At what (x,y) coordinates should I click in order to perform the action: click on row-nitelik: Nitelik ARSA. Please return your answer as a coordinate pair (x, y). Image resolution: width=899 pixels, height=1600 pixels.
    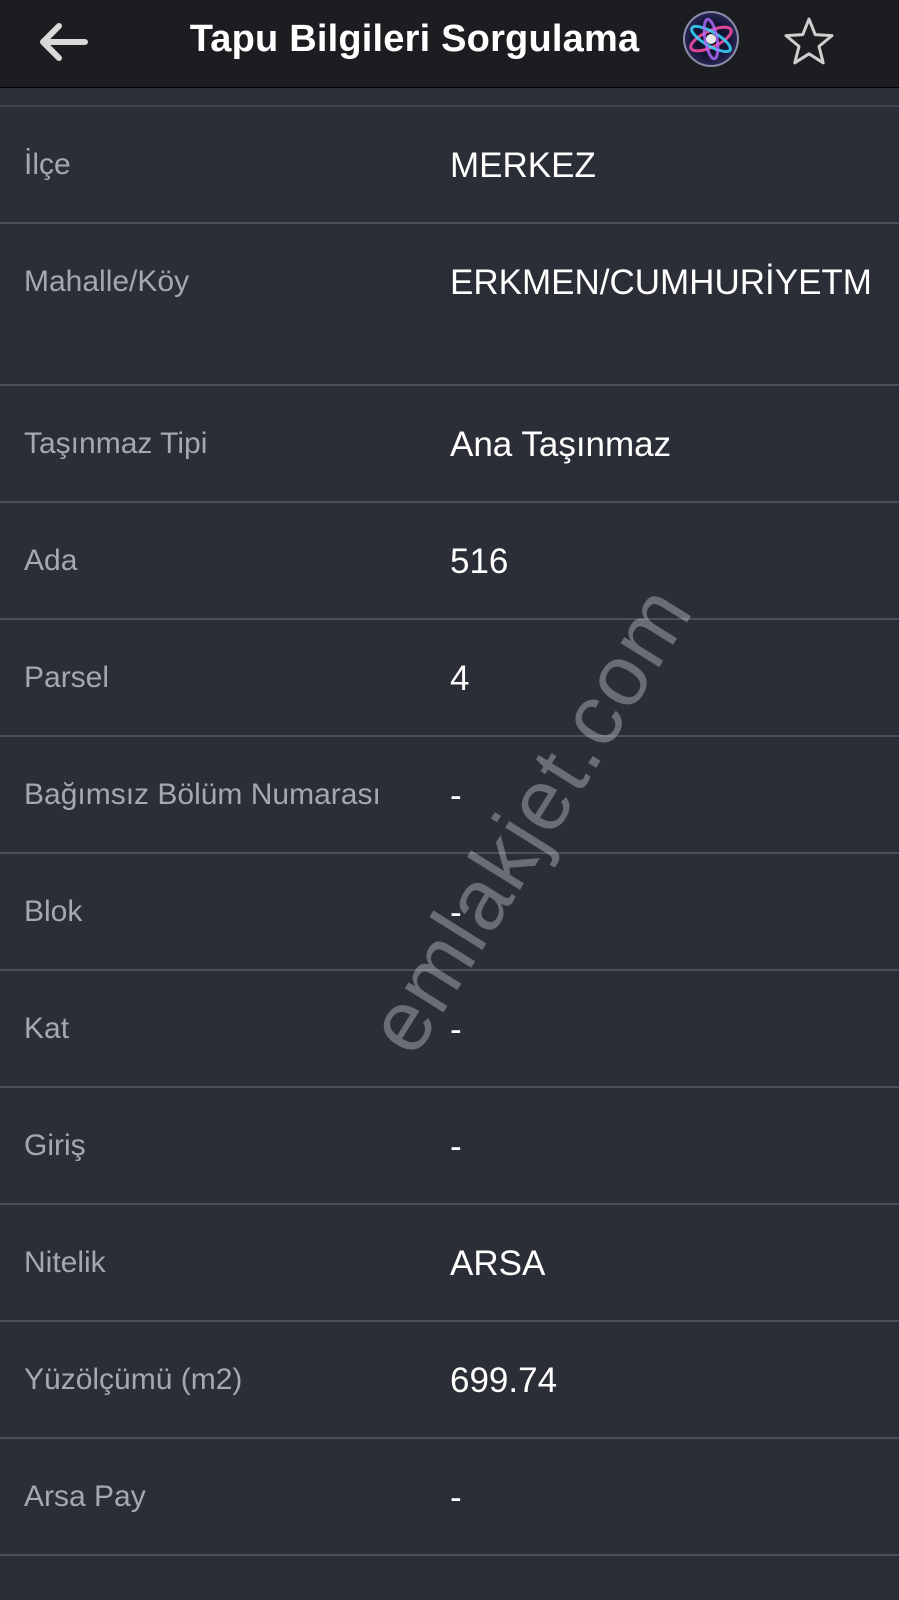
    Looking at the image, I should click on (449, 1263).